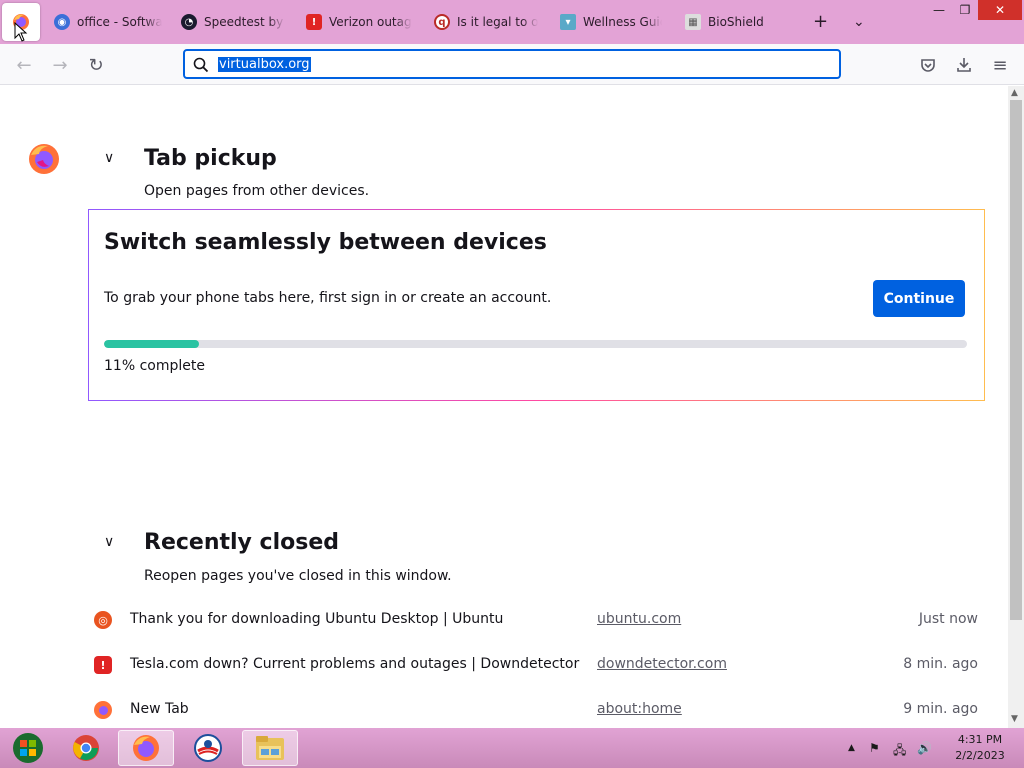 This screenshot has height=768, width=1024. I want to click on item-domain: ubuntu.com, so click(639, 619).